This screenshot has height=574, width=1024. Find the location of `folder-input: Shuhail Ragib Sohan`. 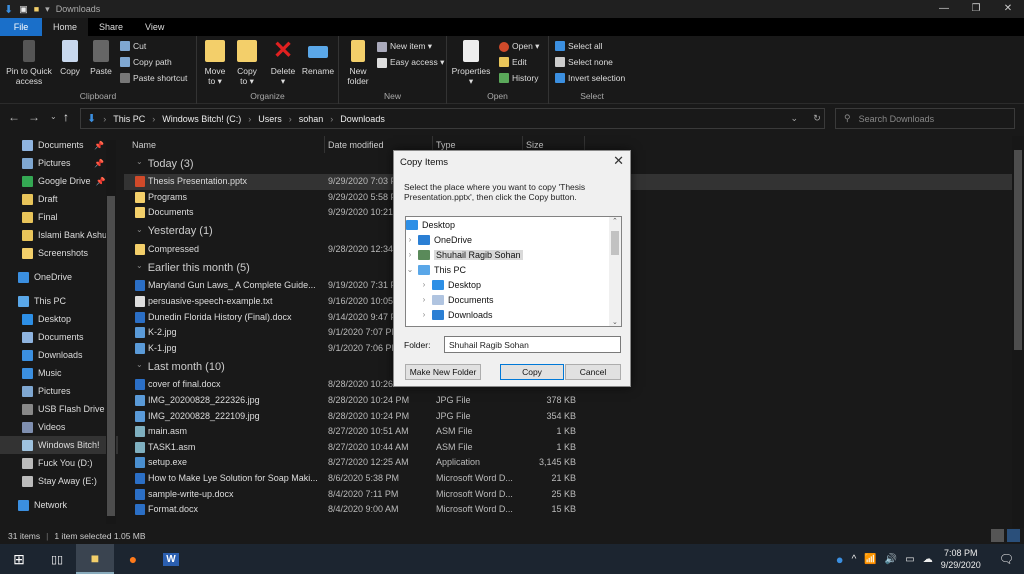

folder-input: Shuhail Ragib Sohan is located at coordinates (532, 344).